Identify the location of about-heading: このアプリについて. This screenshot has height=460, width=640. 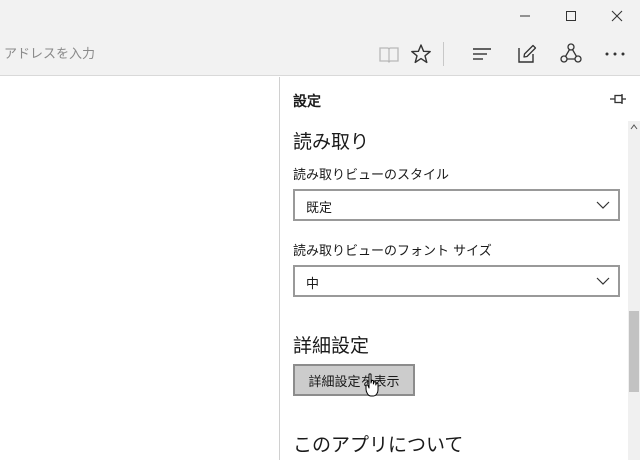
(378, 445).